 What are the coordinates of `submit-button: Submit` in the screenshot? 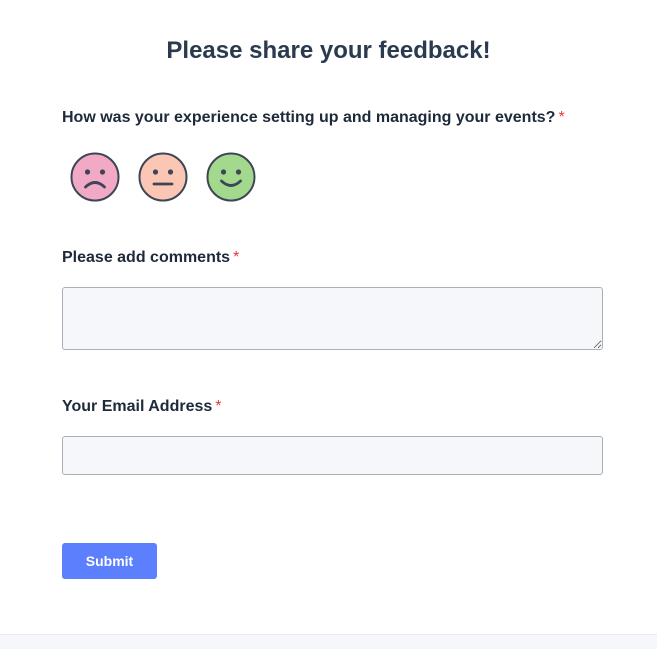 It's located at (109, 561).